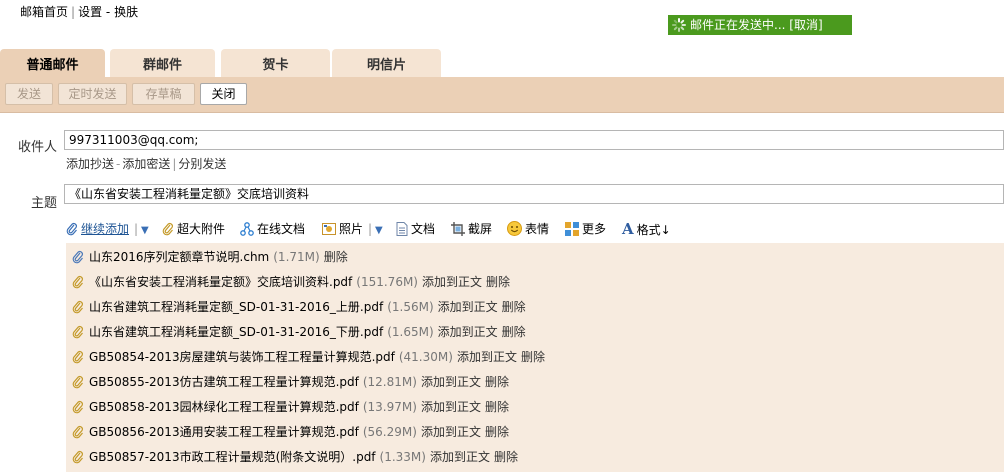 This screenshot has height=472, width=1004. I want to click on big-attachment-button: 超大附件, so click(193, 229).